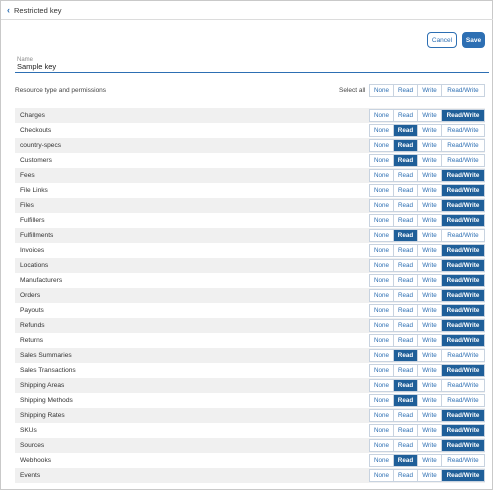  What do you see at coordinates (406, 90) in the screenshot?
I see `select-all-read-button: Read` at bounding box center [406, 90].